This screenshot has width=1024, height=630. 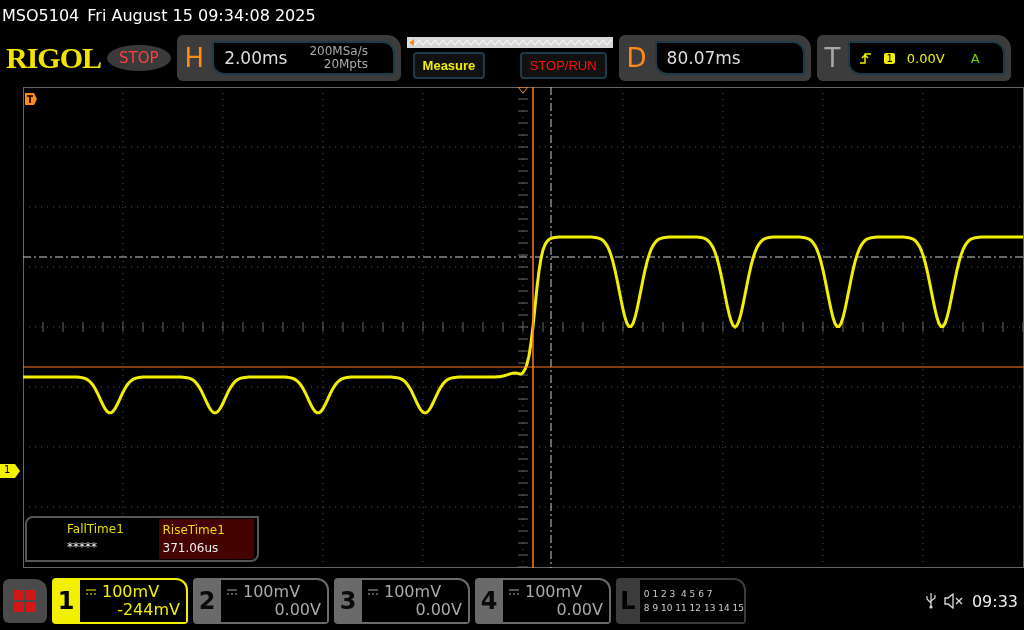 I want to click on measurement-name: RiseTime1, so click(x=194, y=530).